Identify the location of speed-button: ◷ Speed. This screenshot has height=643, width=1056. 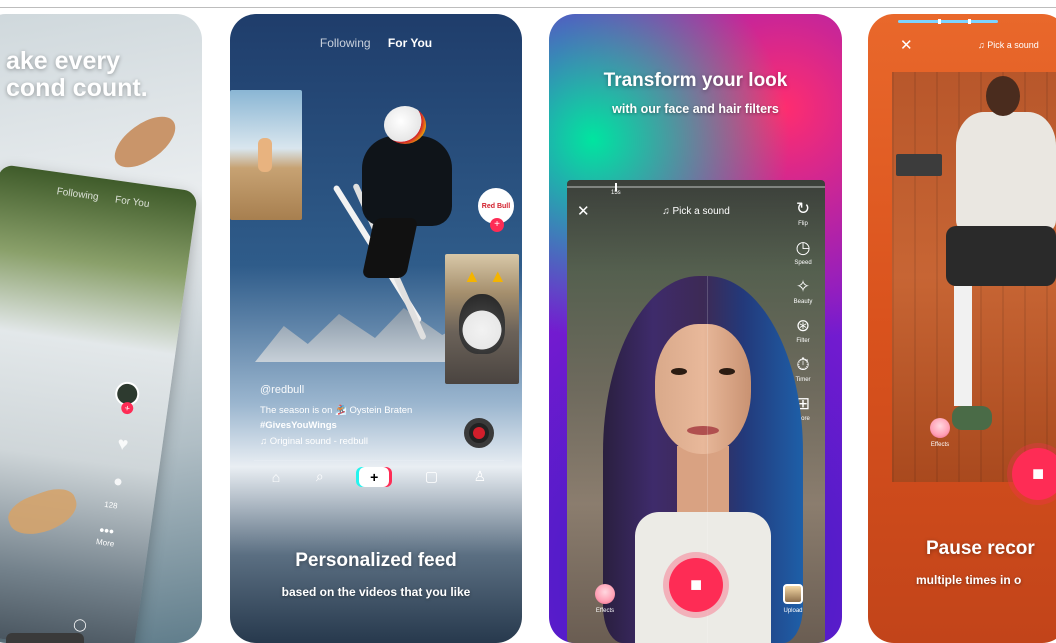
(803, 252).